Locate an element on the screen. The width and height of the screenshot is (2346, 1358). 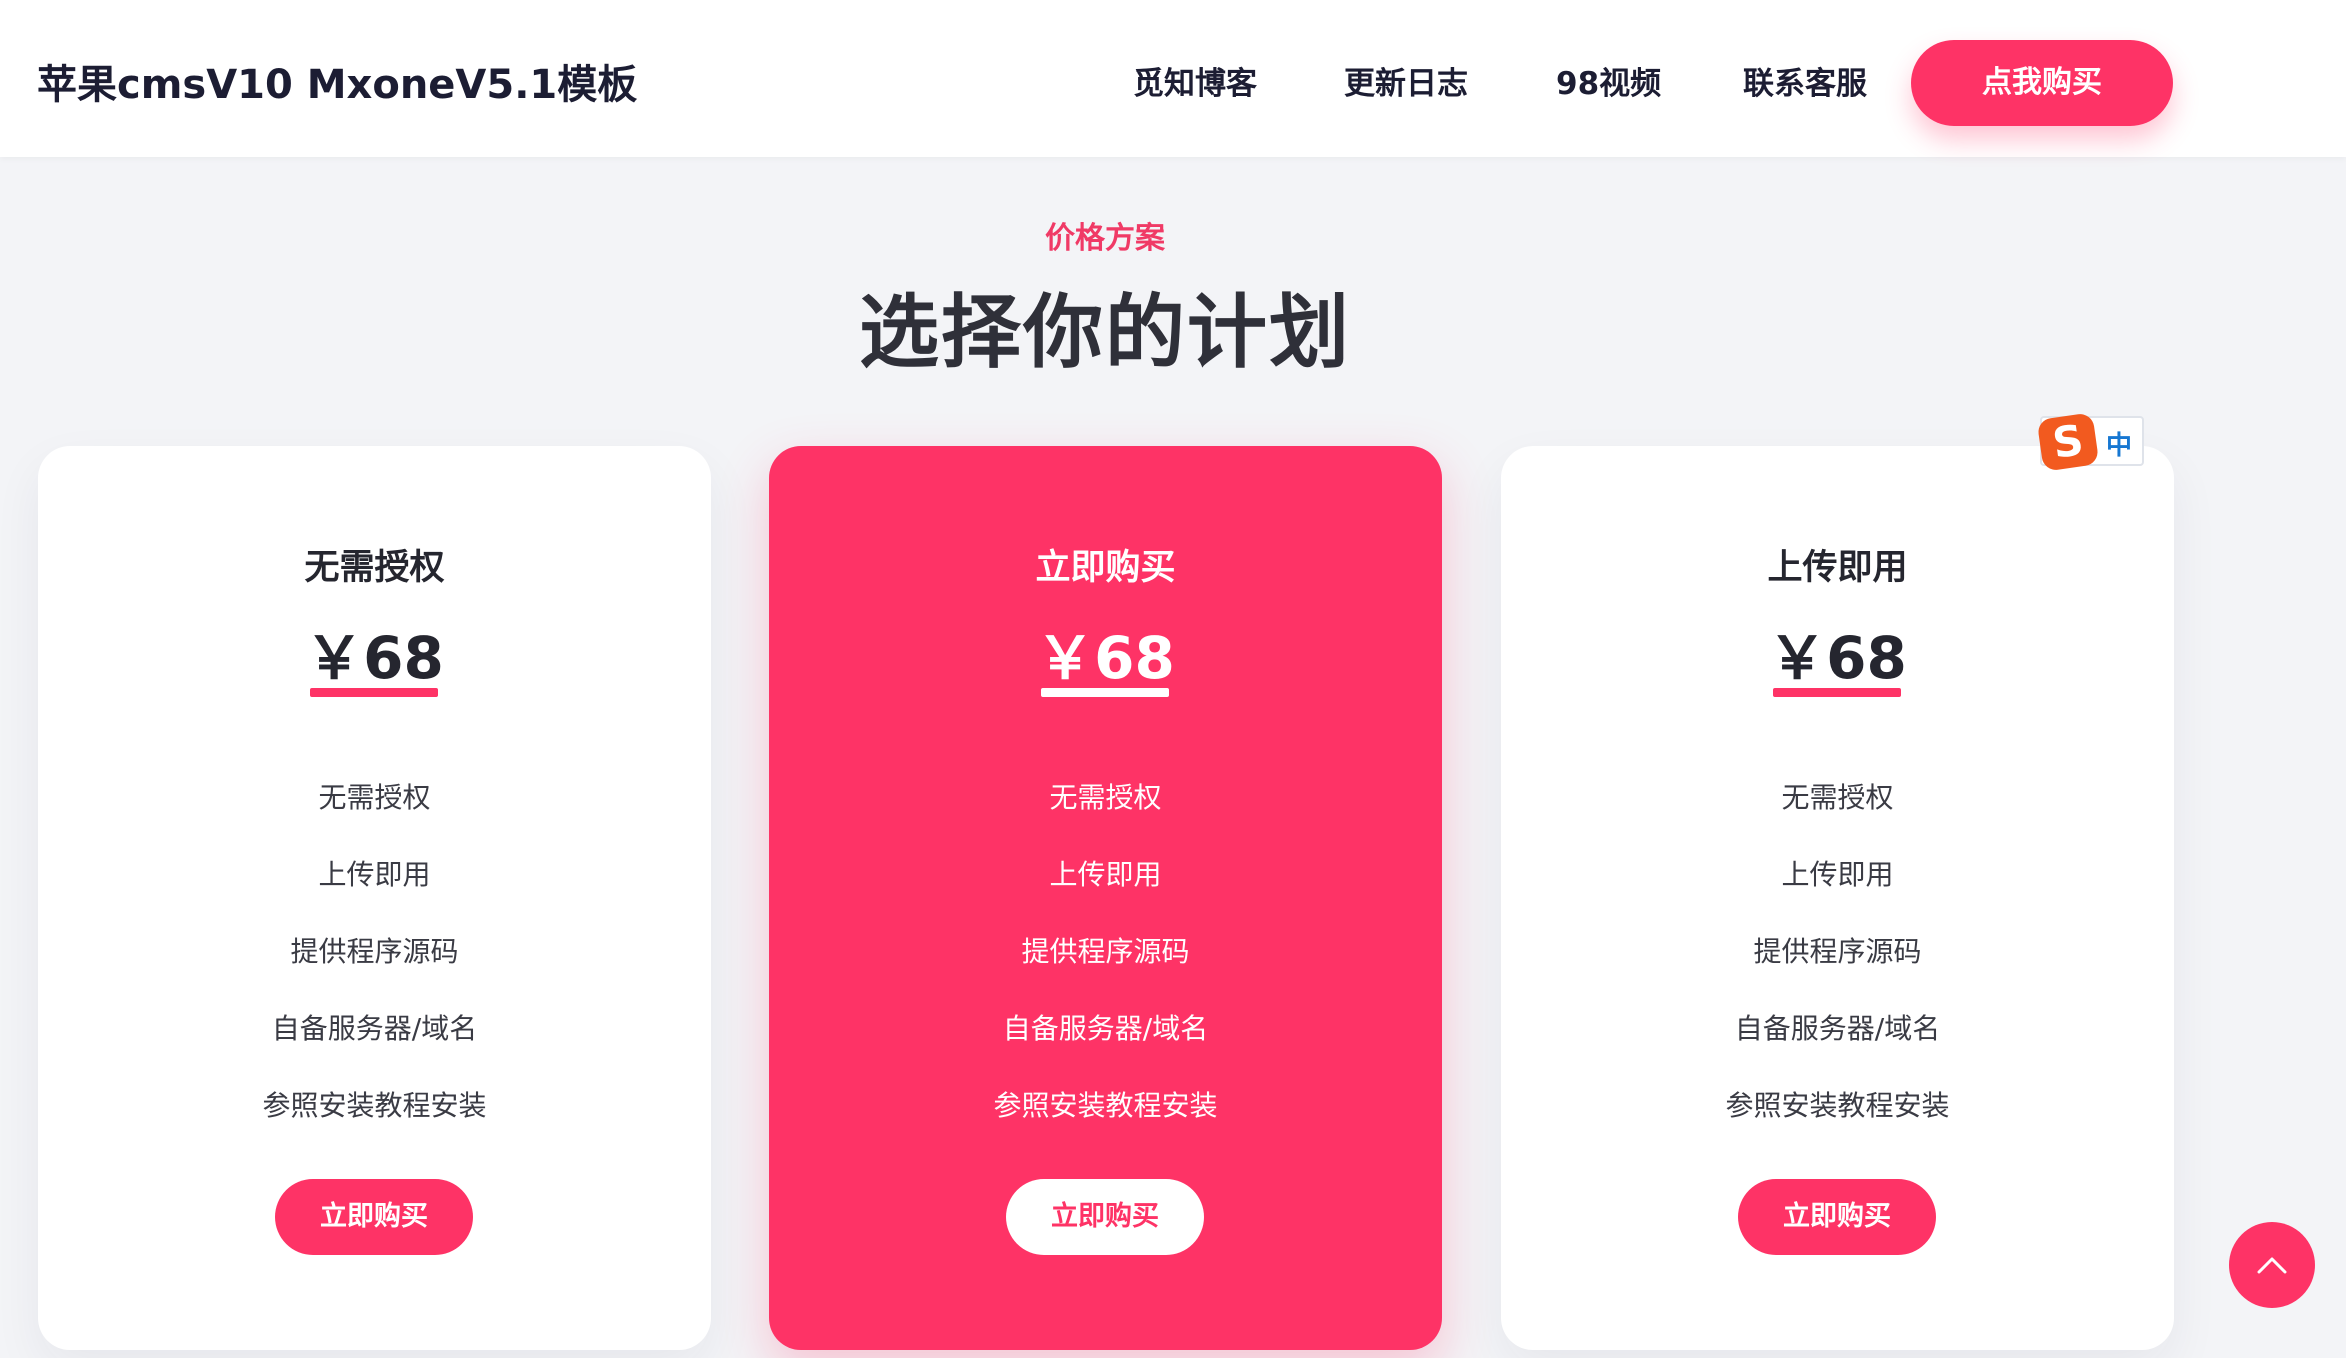
back-to-top-button is located at coordinates (2272, 1265).